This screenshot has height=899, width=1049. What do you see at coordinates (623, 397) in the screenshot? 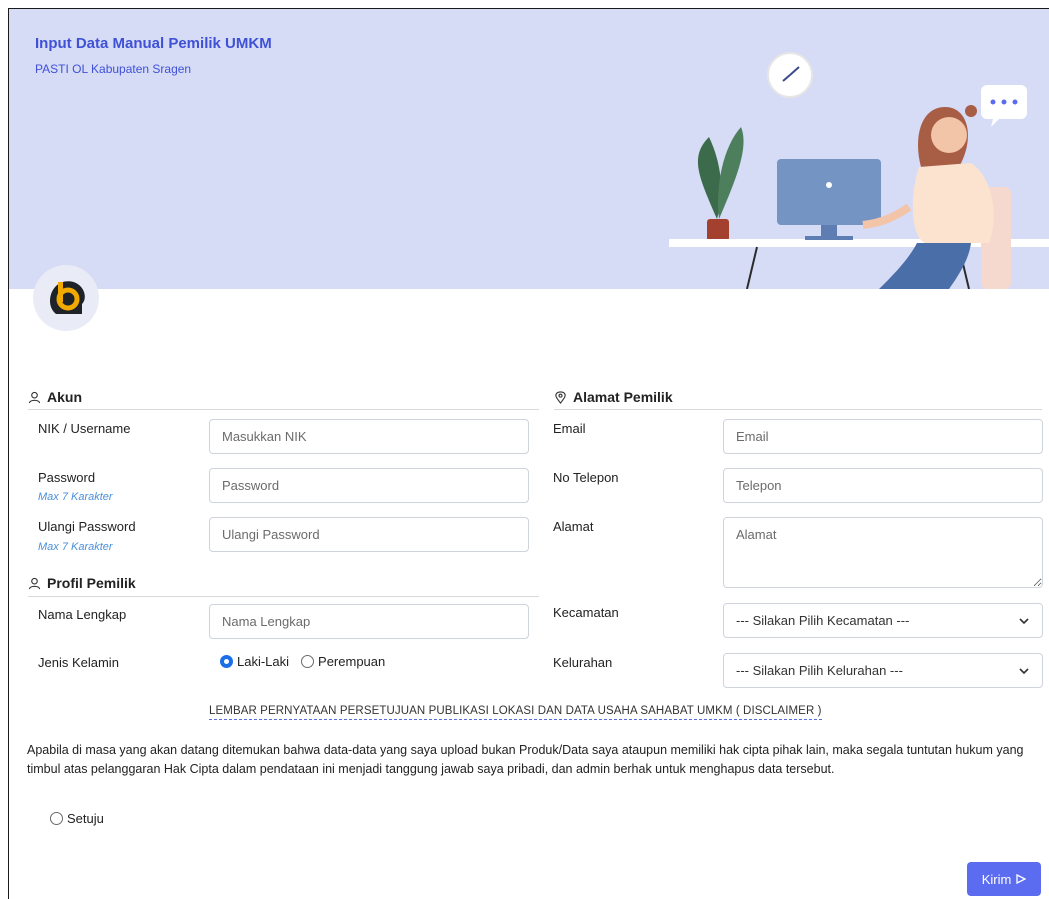
I see `section-label: Alamat Pemilik` at bounding box center [623, 397].